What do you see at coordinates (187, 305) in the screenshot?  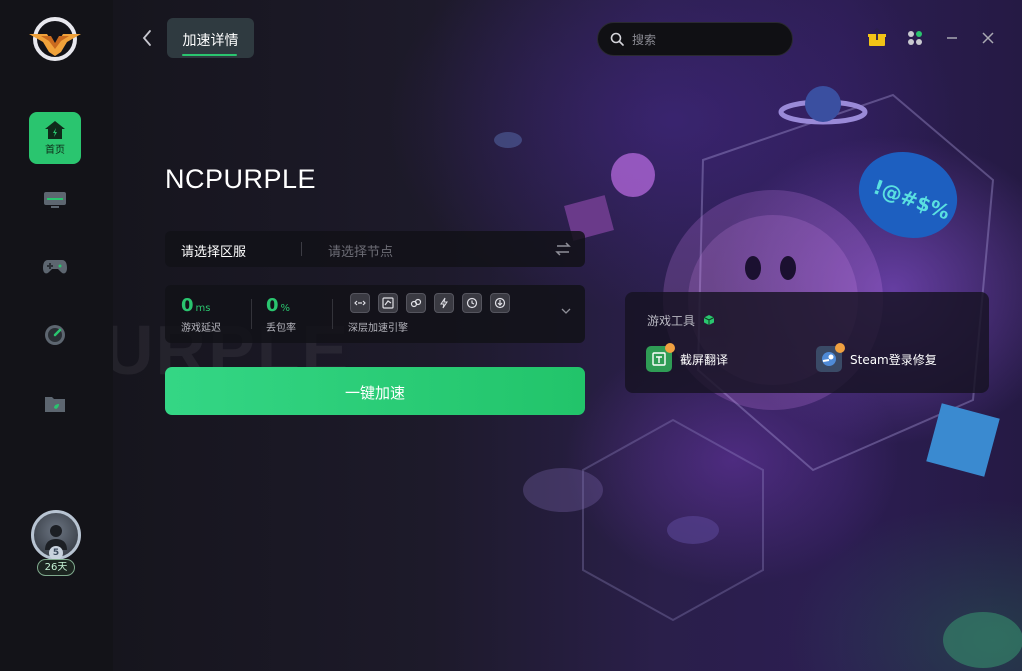 I see `latency-number: 0` at bounding box center [187, 305].